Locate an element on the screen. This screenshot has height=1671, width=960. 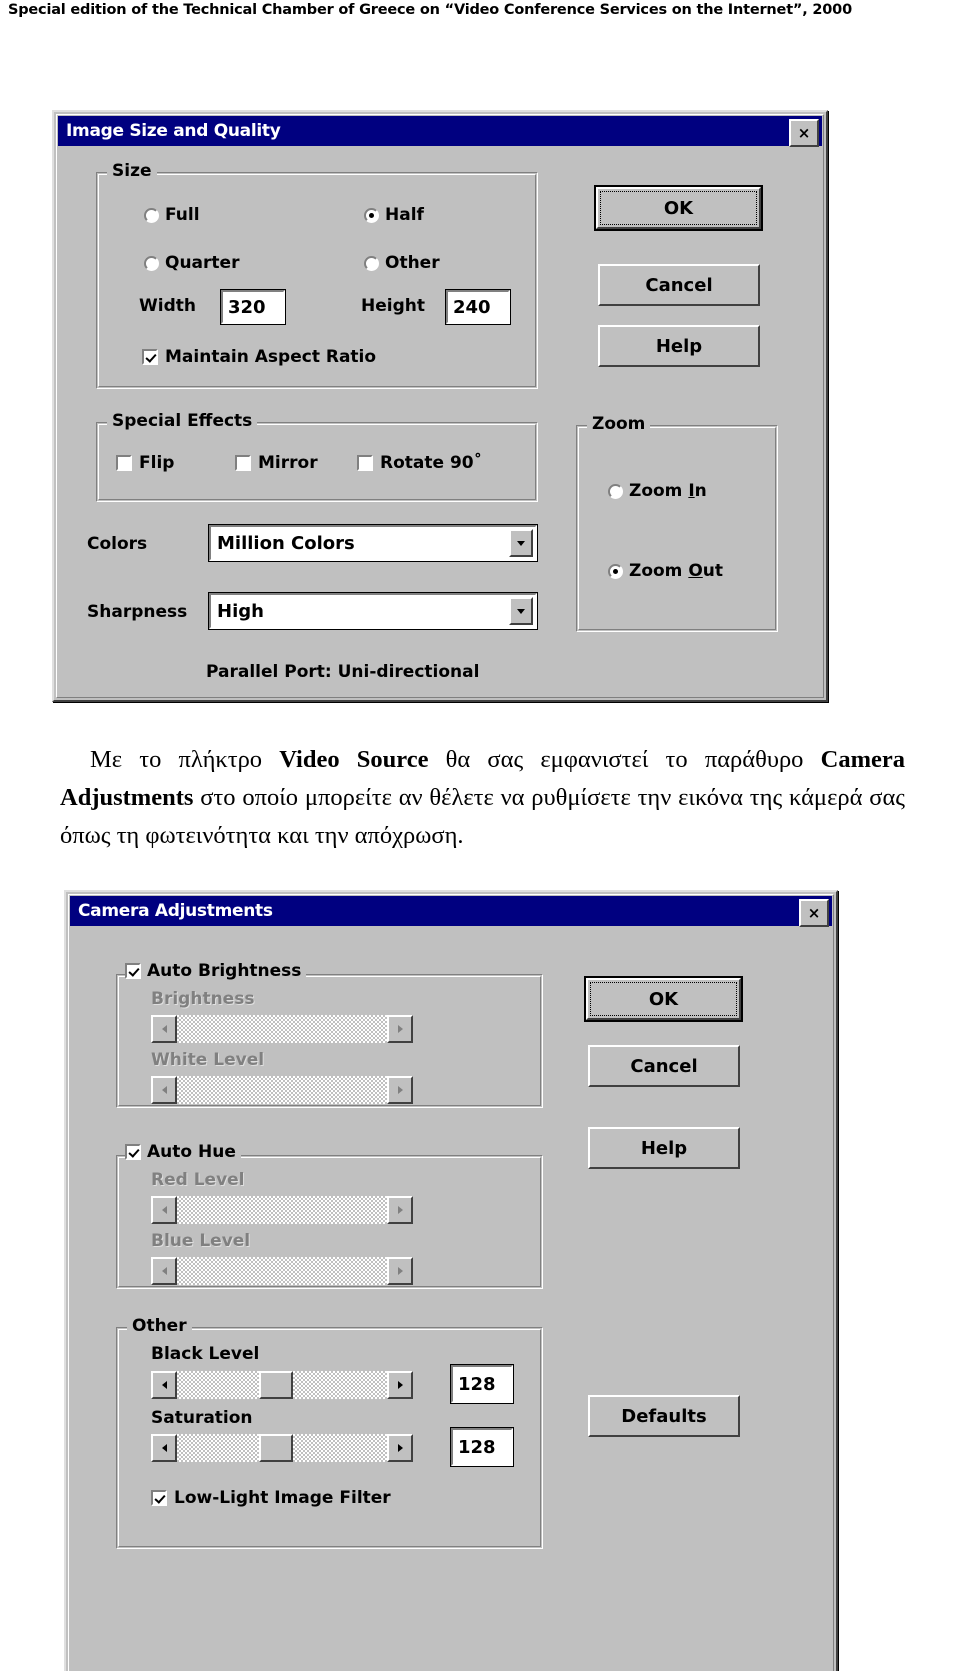
auto-brightness-check-indicator is located at coordinates (133, 971).